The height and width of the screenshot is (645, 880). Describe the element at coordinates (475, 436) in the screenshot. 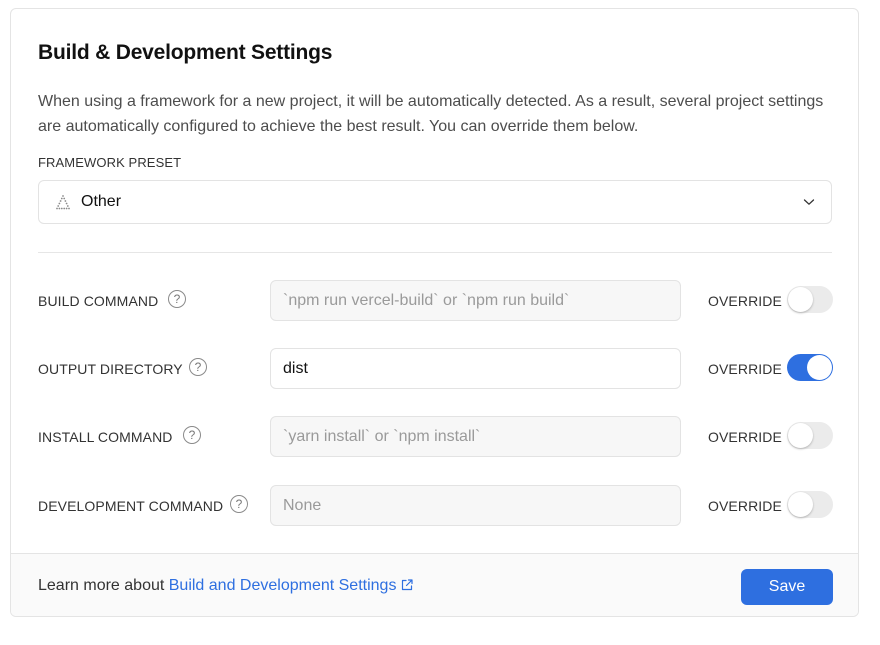

I see `install-command-input` at that location.